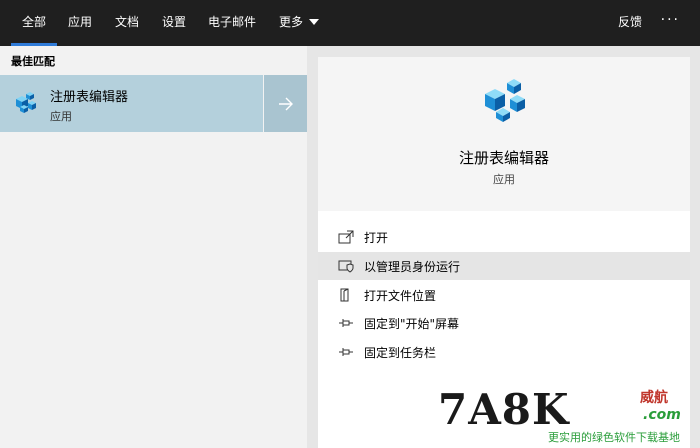 This screenshot has height=448, width=700. What do you see at coordinates (654, 398) in the screenshot?
I see `watermark-cn: 威航` at bounding box center [654, 398].